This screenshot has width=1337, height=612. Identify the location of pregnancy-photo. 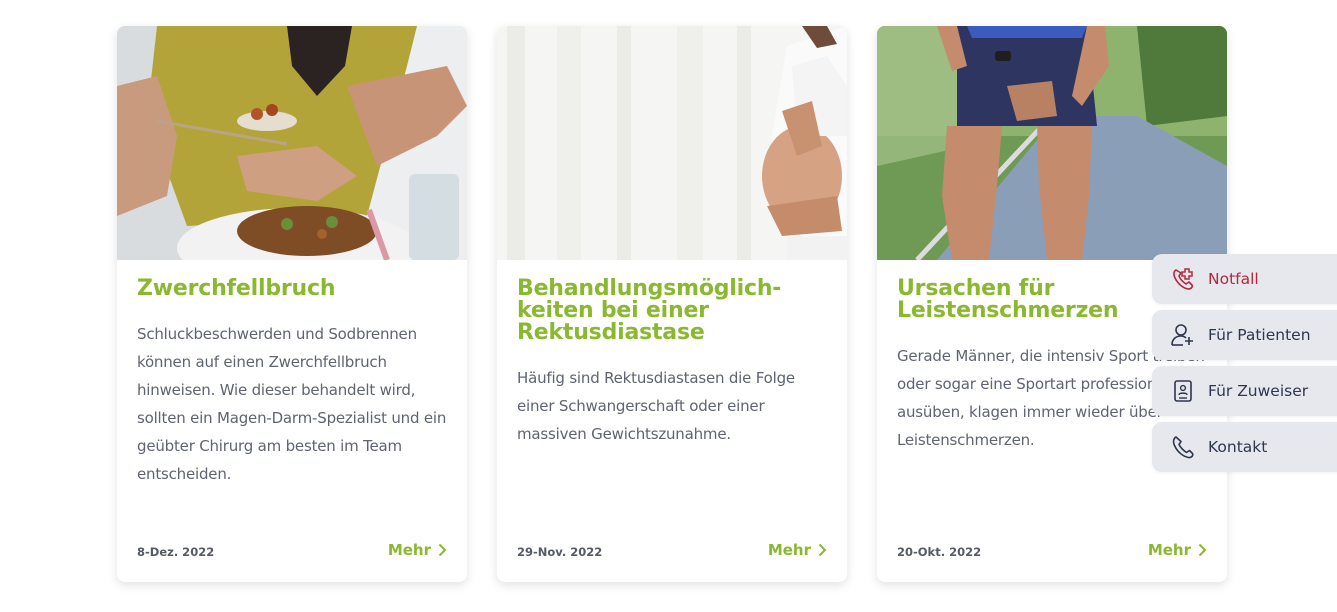
(672, 143).